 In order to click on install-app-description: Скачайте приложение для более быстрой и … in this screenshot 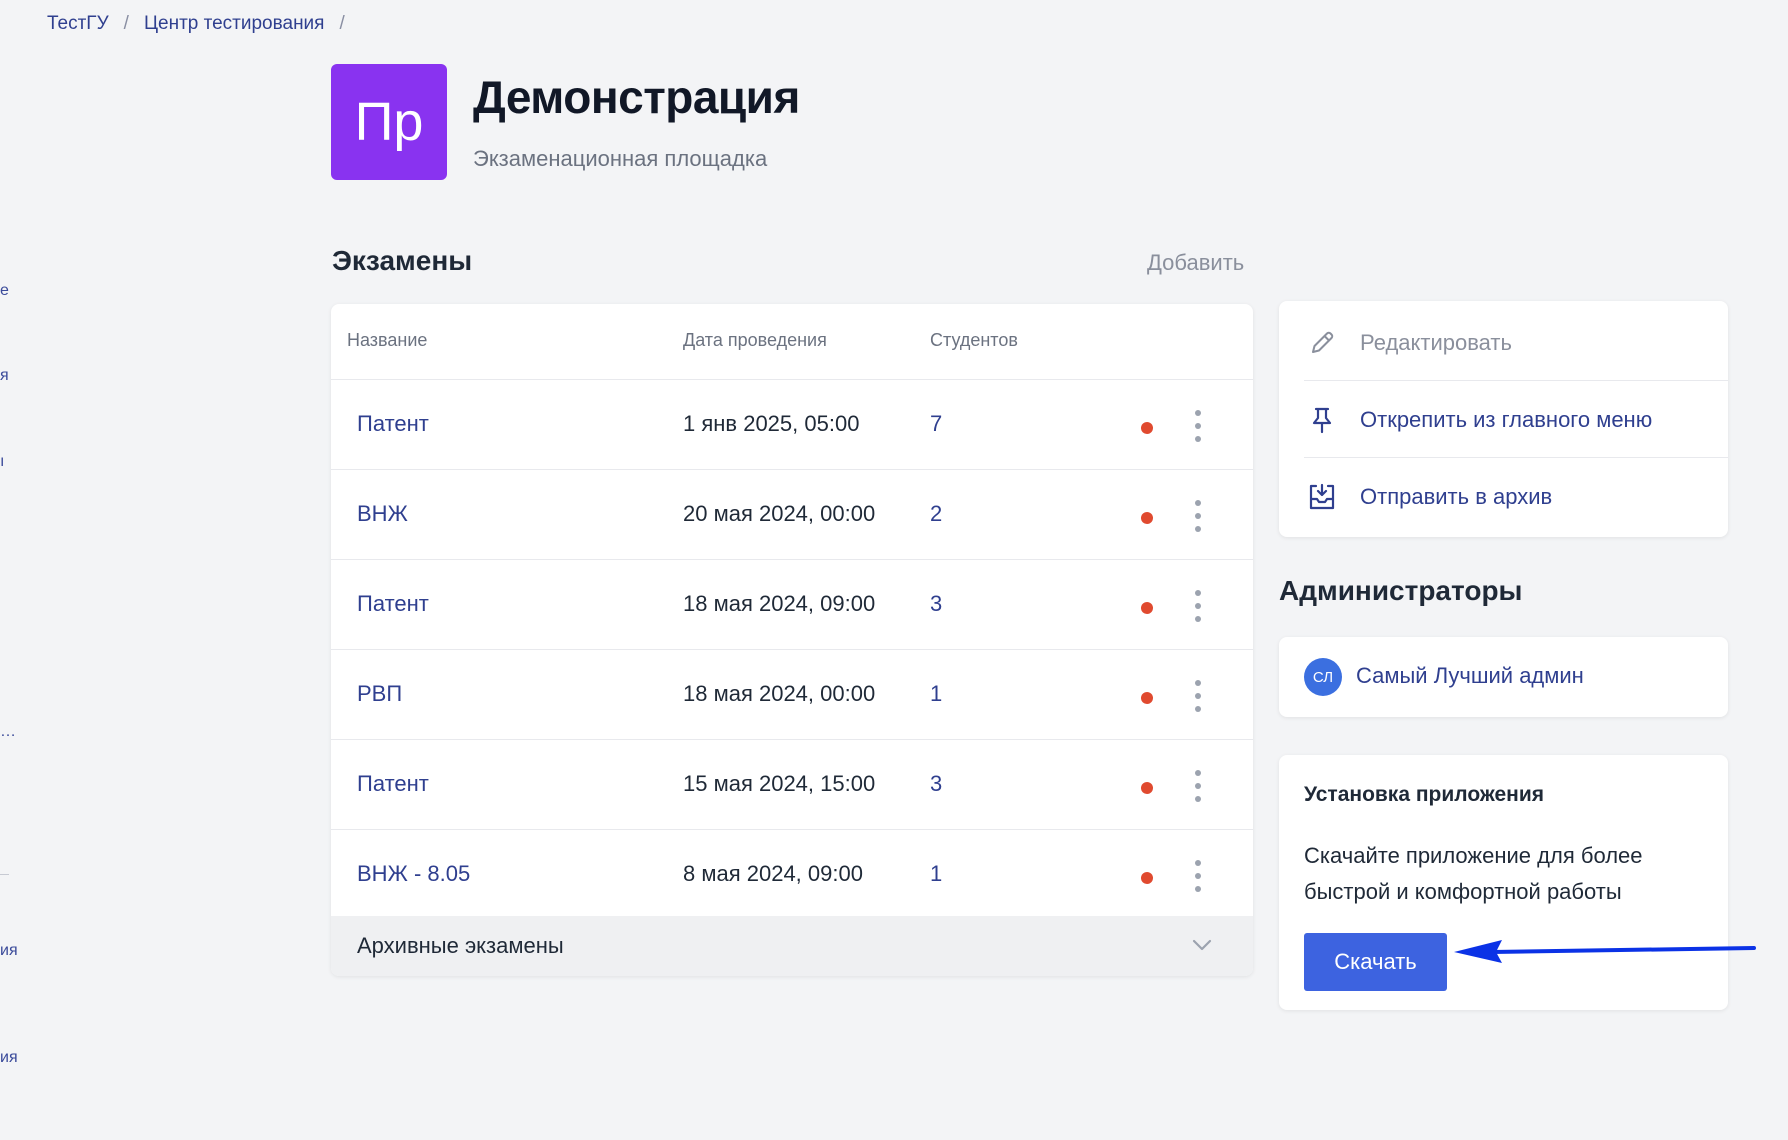, I will do `click(1473, 873)`.